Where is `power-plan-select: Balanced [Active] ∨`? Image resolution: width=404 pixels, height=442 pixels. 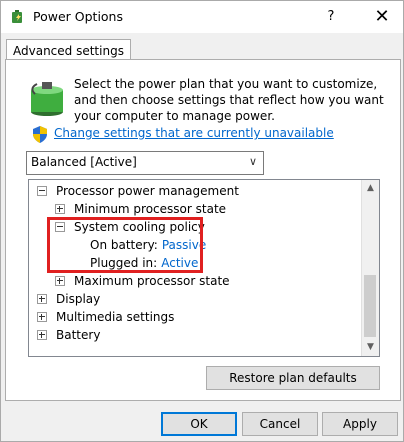 power-plan-select: Balanced [Active] ∨ is located at coordinates (145, 163).